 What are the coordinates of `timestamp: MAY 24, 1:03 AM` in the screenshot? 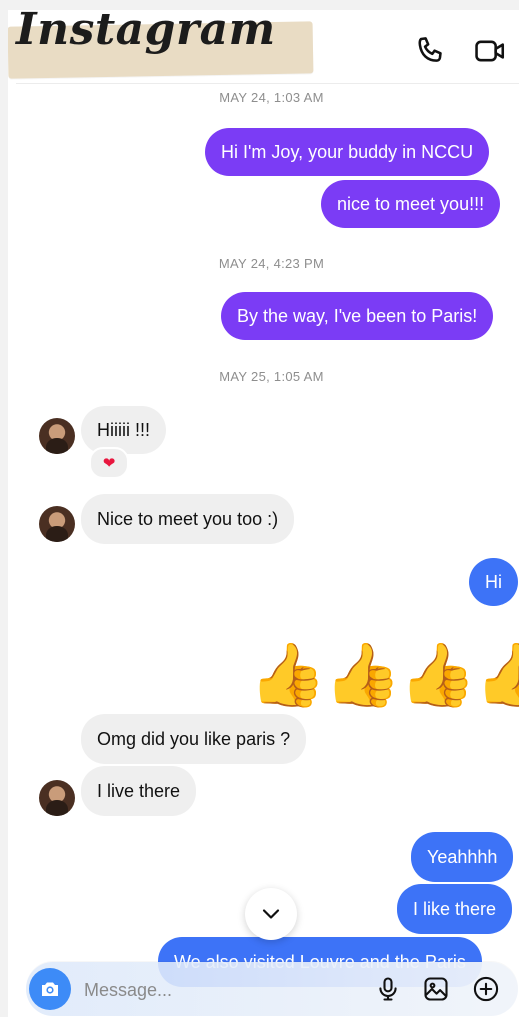 It's located at (271, 97).